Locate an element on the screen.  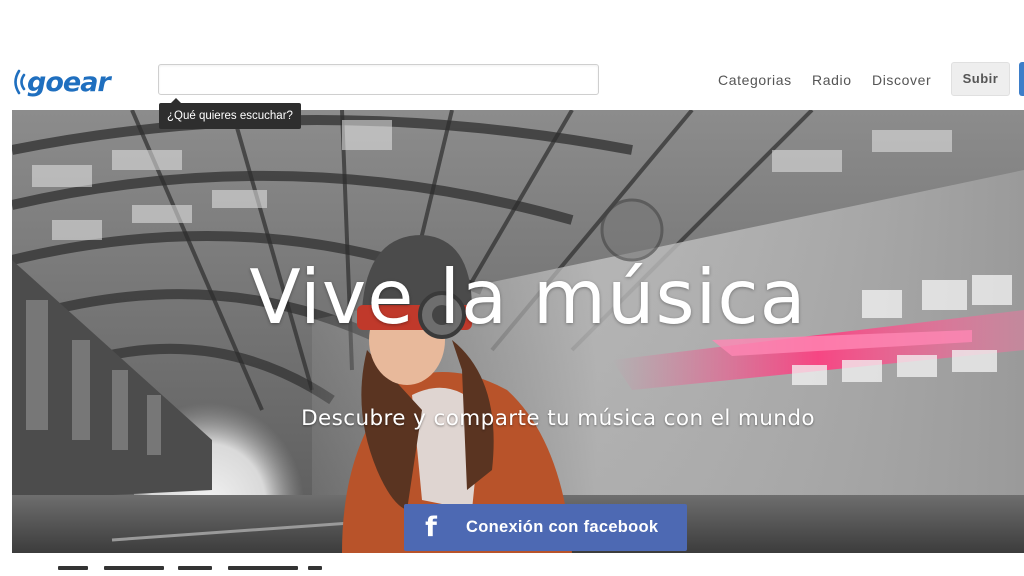
goear-logo: goear is located at coordinates (60, 82).